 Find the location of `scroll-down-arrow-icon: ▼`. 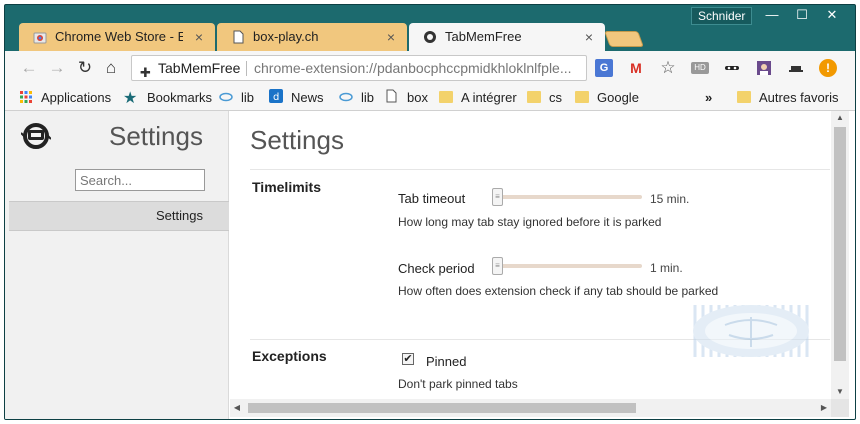

scroll-down-arrow-icon: ▼ is located at coordinates (840, 392).